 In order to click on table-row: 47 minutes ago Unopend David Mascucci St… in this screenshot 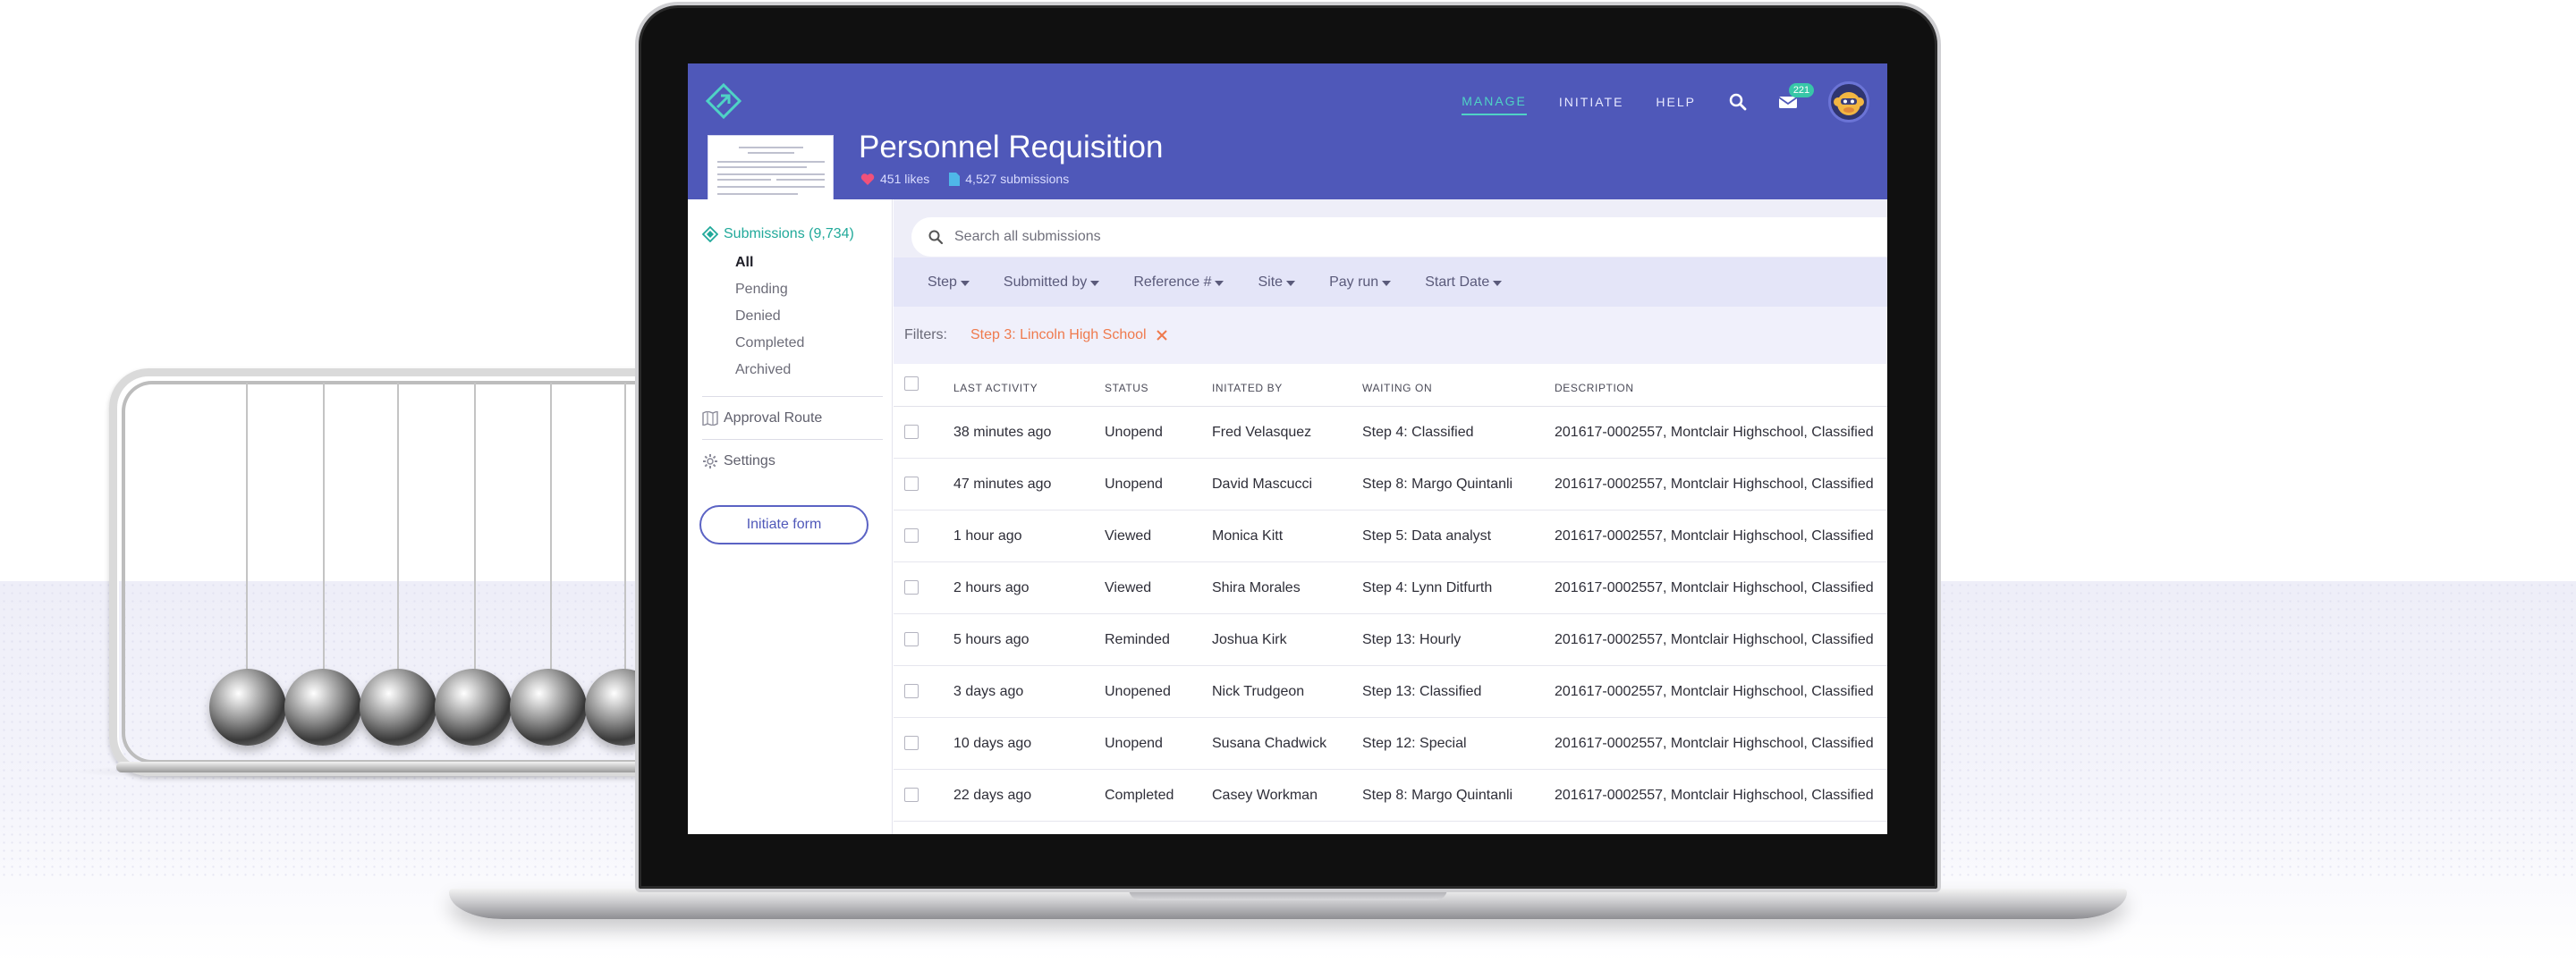, I will do `click(1390, 485)`.